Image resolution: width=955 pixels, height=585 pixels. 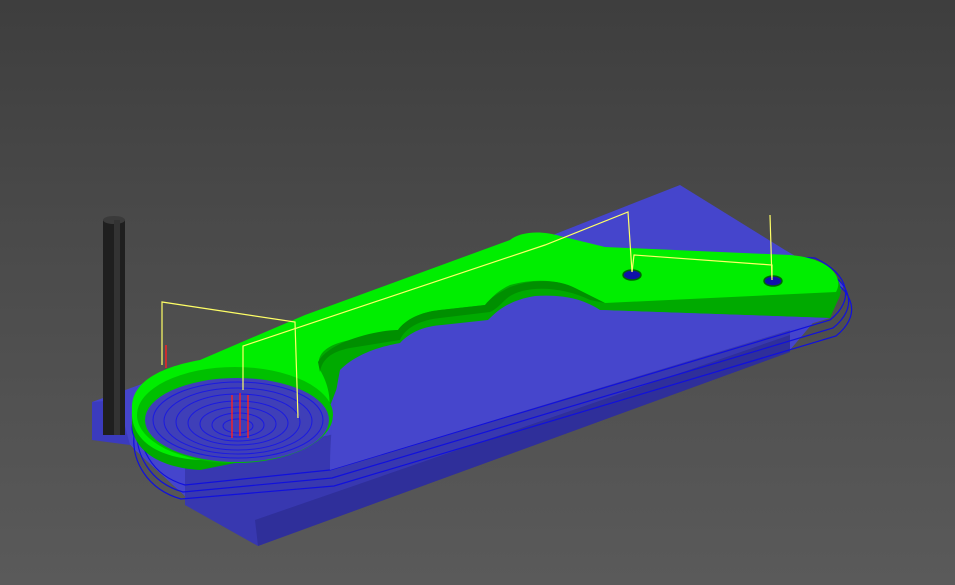 What do you see at coordinates (114, 325) in the screenshot?
I see `end-mill-tool` at bounding box center [114, 325].